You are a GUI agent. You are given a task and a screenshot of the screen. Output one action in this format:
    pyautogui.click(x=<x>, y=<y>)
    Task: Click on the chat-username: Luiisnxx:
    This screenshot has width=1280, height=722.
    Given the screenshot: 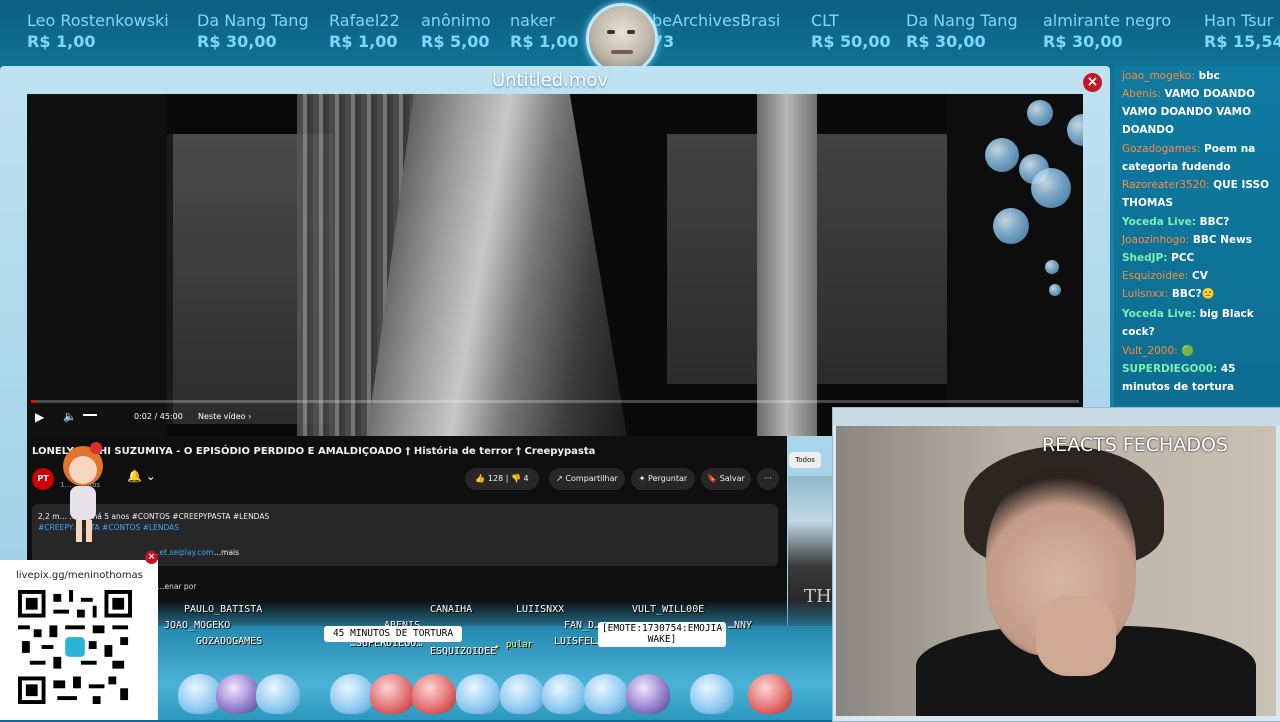 What is the action you would take?
    pyautogui.click(x=1145, y=294)
    